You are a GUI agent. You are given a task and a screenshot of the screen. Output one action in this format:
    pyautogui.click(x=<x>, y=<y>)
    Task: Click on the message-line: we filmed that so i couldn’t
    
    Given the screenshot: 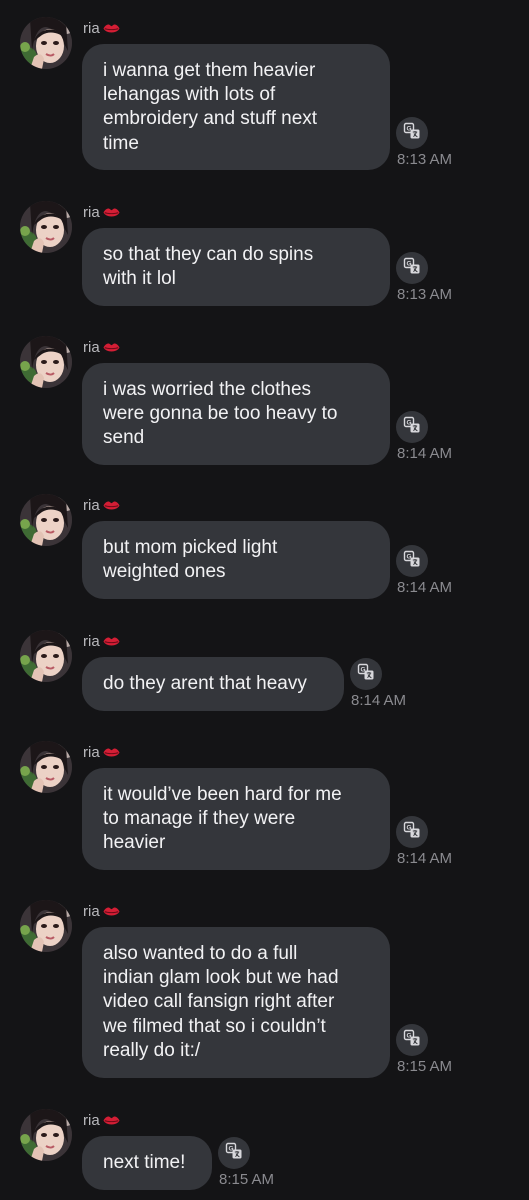 What is the action you would take?
    pyautogui.click(x=214, y=1026)
    